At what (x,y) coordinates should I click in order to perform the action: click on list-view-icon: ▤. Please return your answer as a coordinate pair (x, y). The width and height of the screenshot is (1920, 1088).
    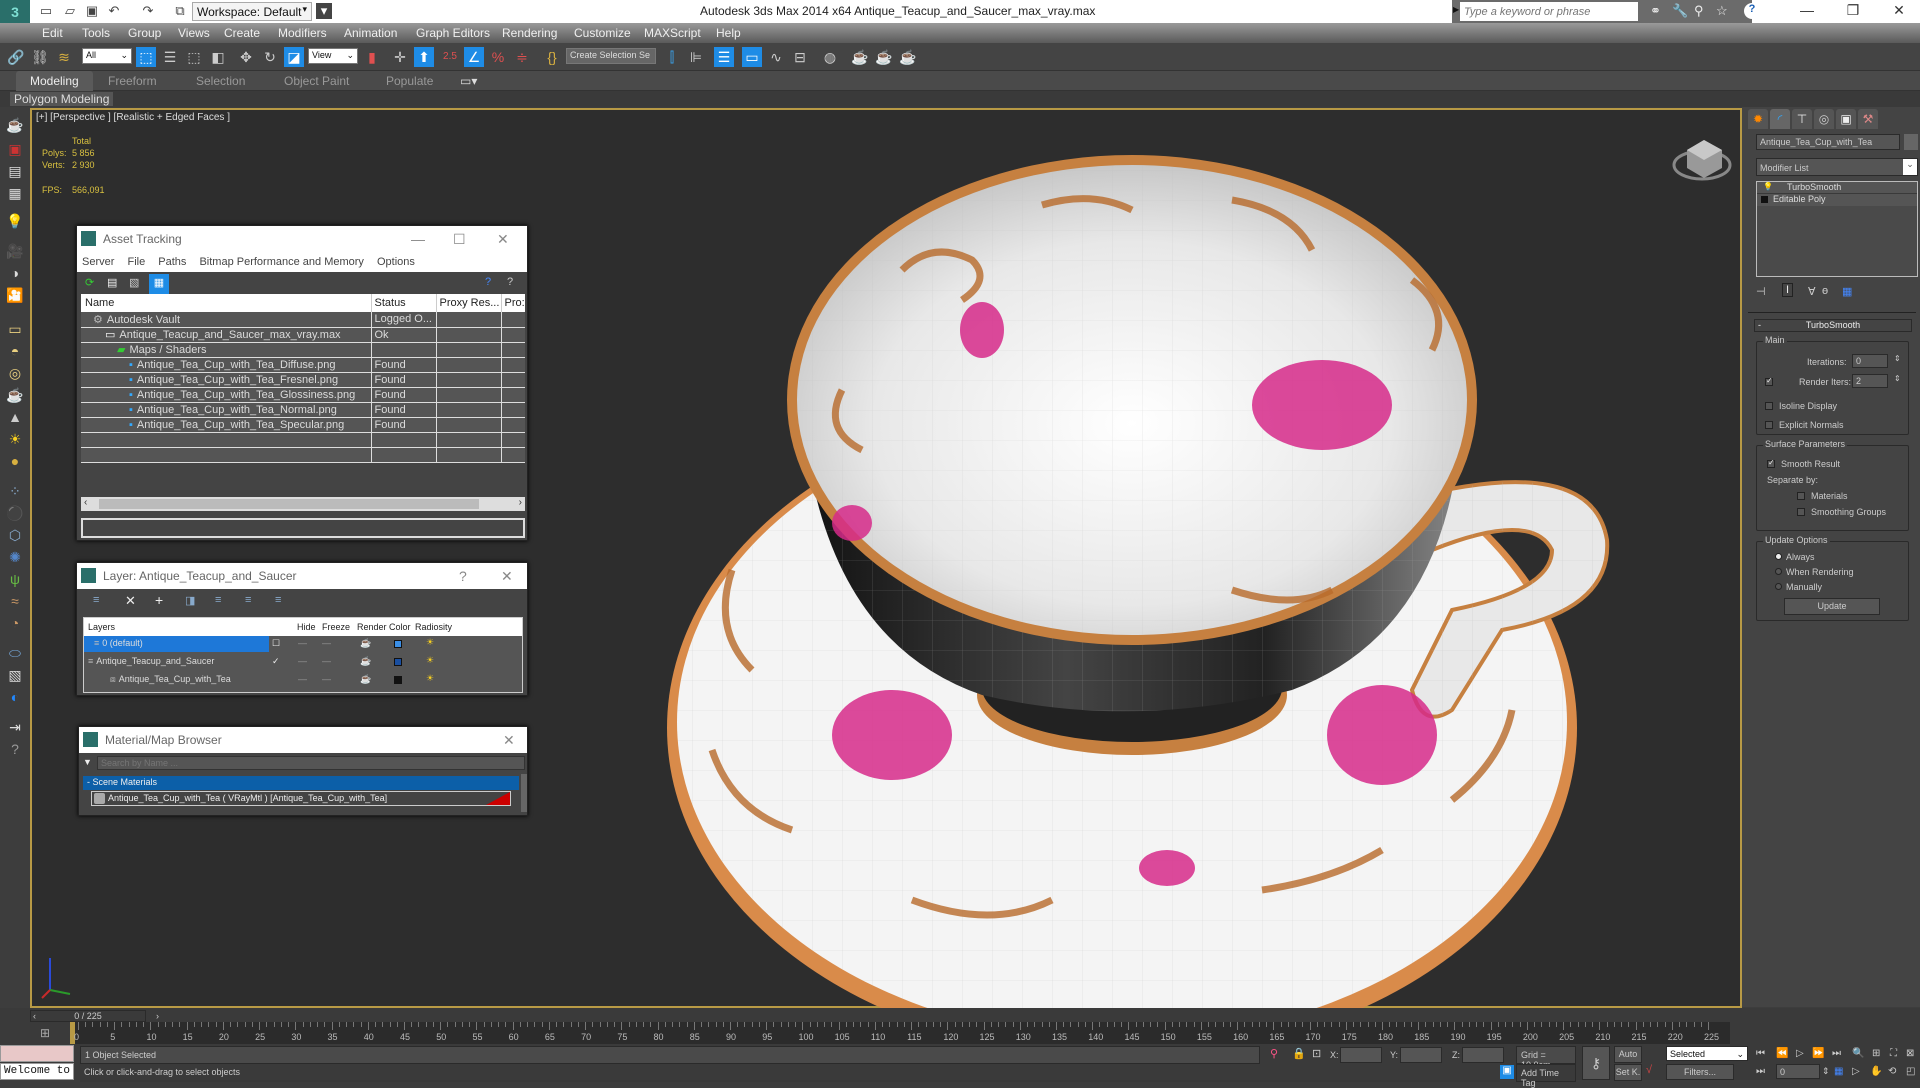
    Looking at the image, I should click on (112, 282).